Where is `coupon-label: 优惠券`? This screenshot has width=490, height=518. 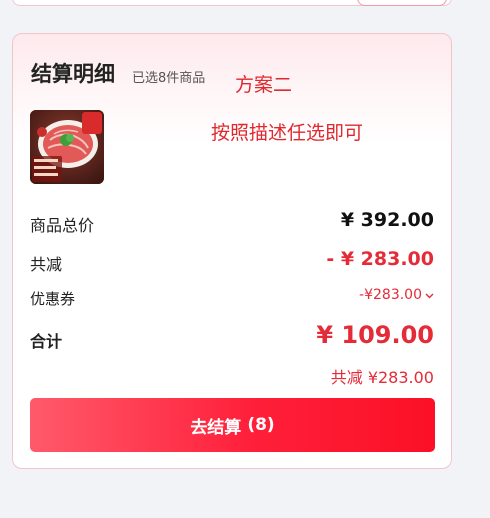
coupon-label: 优惠券 is located at coordinates (53, 299).